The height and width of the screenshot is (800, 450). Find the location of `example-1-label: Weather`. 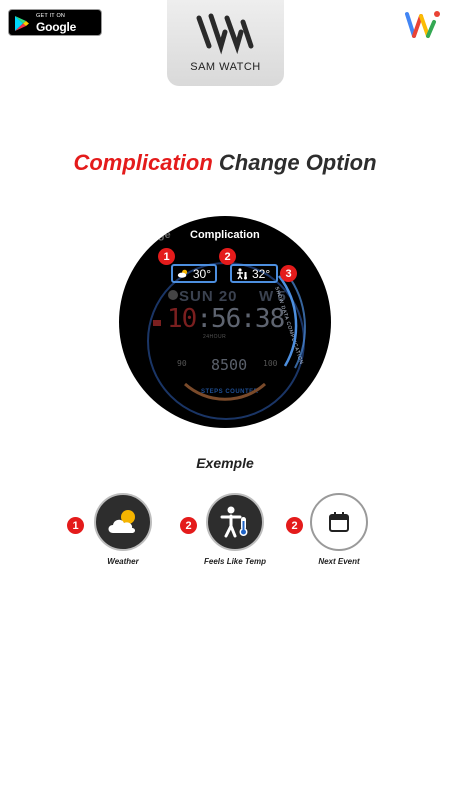

example-1-label: Weather is located at coordinates (123, 561).